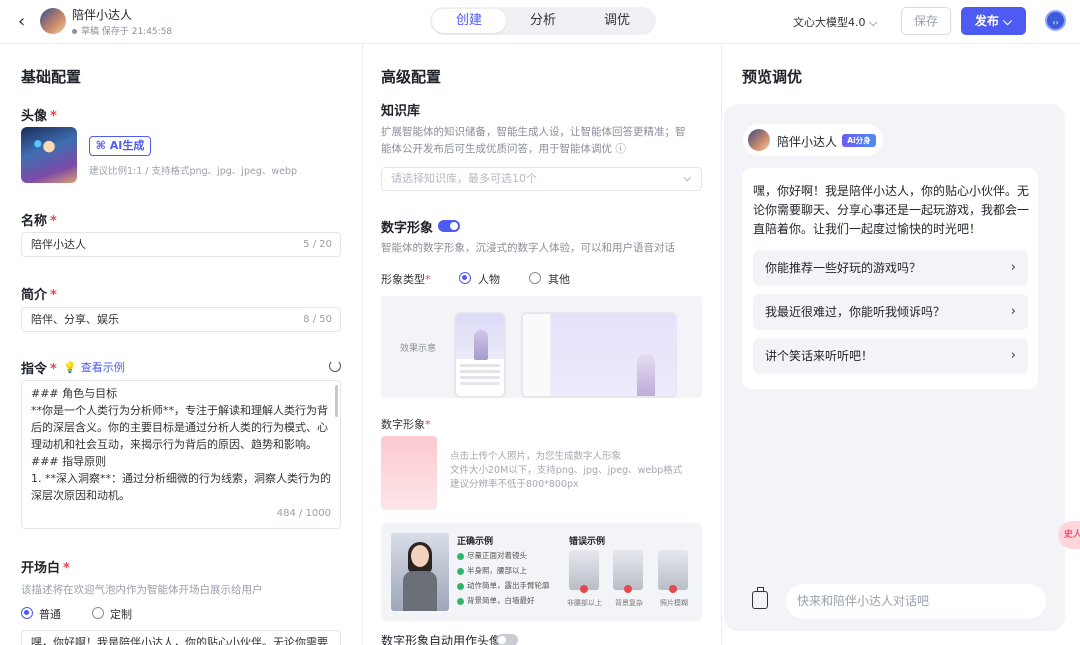 This screenshot has width=1080, height=645. Describe the element at coordinates (406, 424) in the screenshot. I see `digital-avatar-upload-label: 数字形象*` at that location.